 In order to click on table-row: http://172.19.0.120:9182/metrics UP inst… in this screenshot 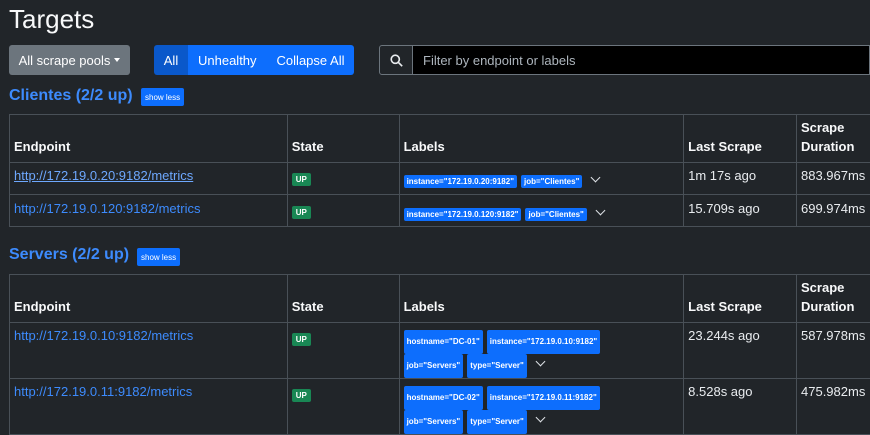, I will do `click(440, 211)`.